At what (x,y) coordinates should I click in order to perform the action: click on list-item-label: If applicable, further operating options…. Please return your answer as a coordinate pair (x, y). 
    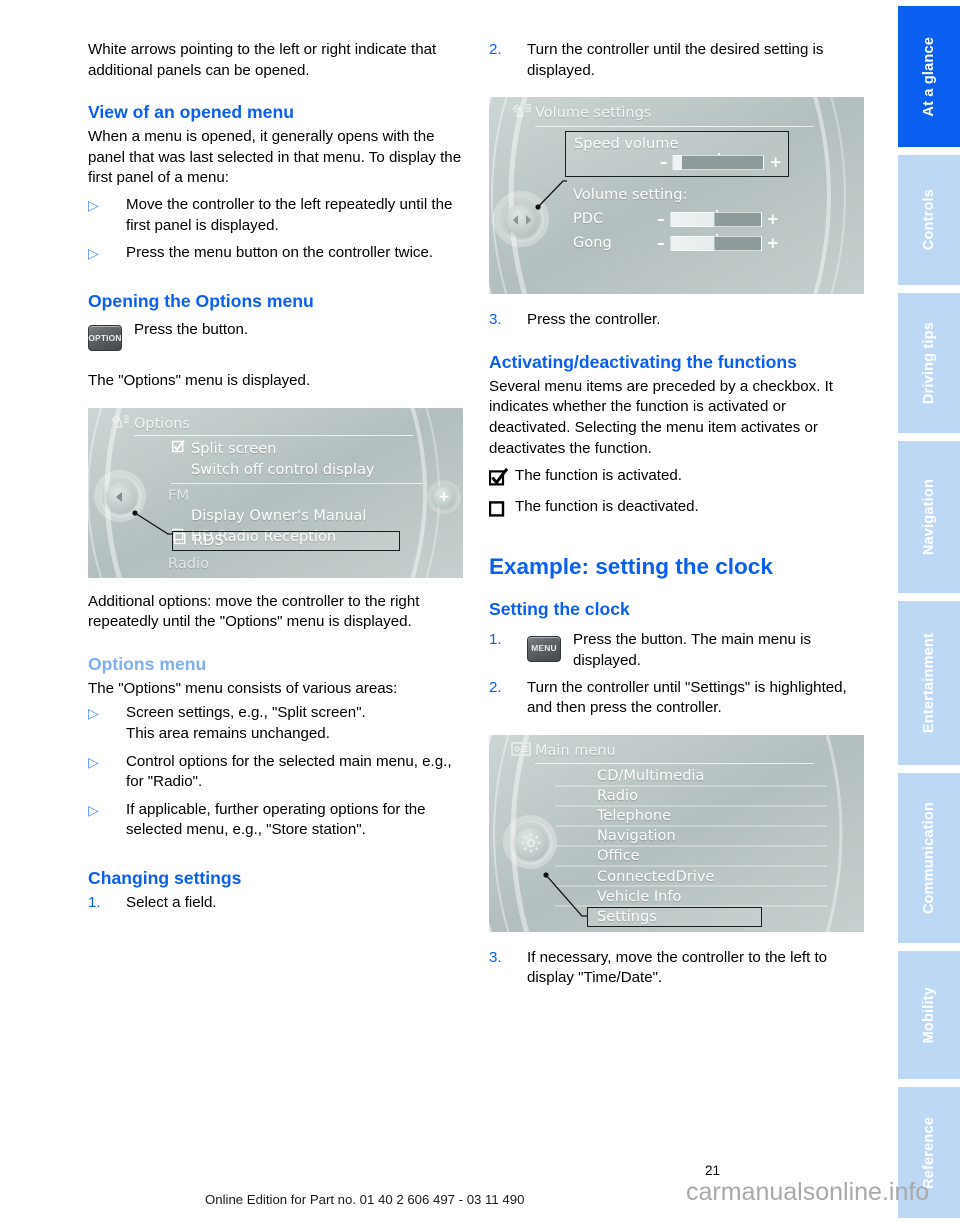
    Looking at the image, I should click on (276, 819).